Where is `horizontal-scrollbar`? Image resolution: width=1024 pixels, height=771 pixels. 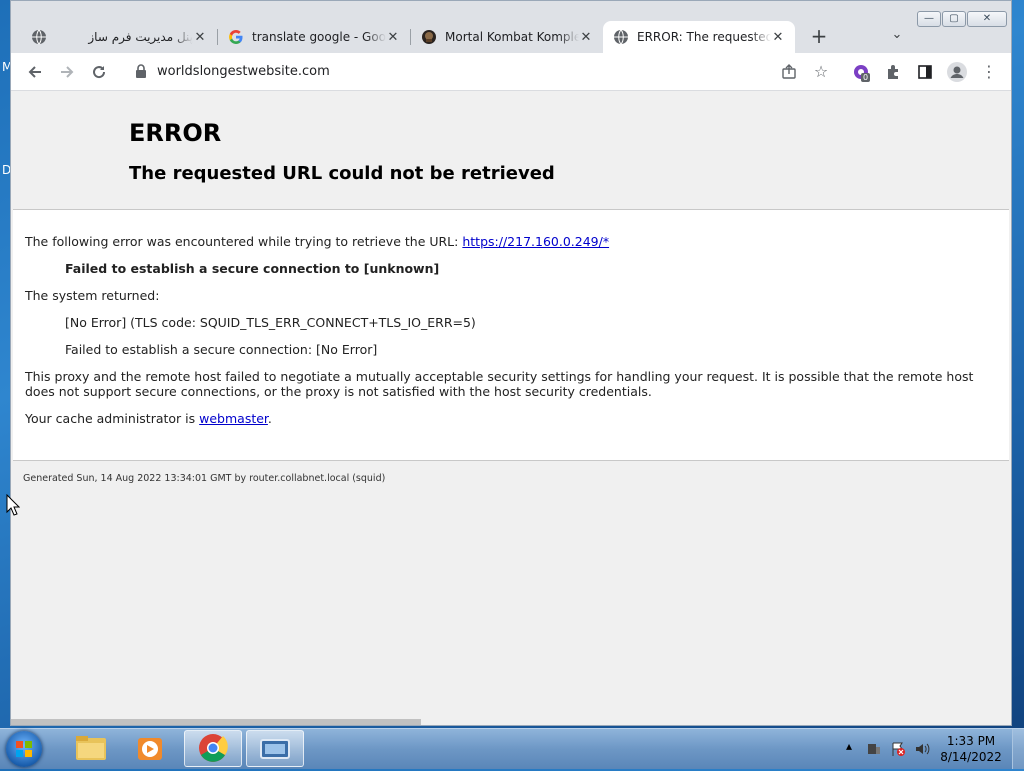 horizontal-scrollbar is located at coordinates (216, 722).